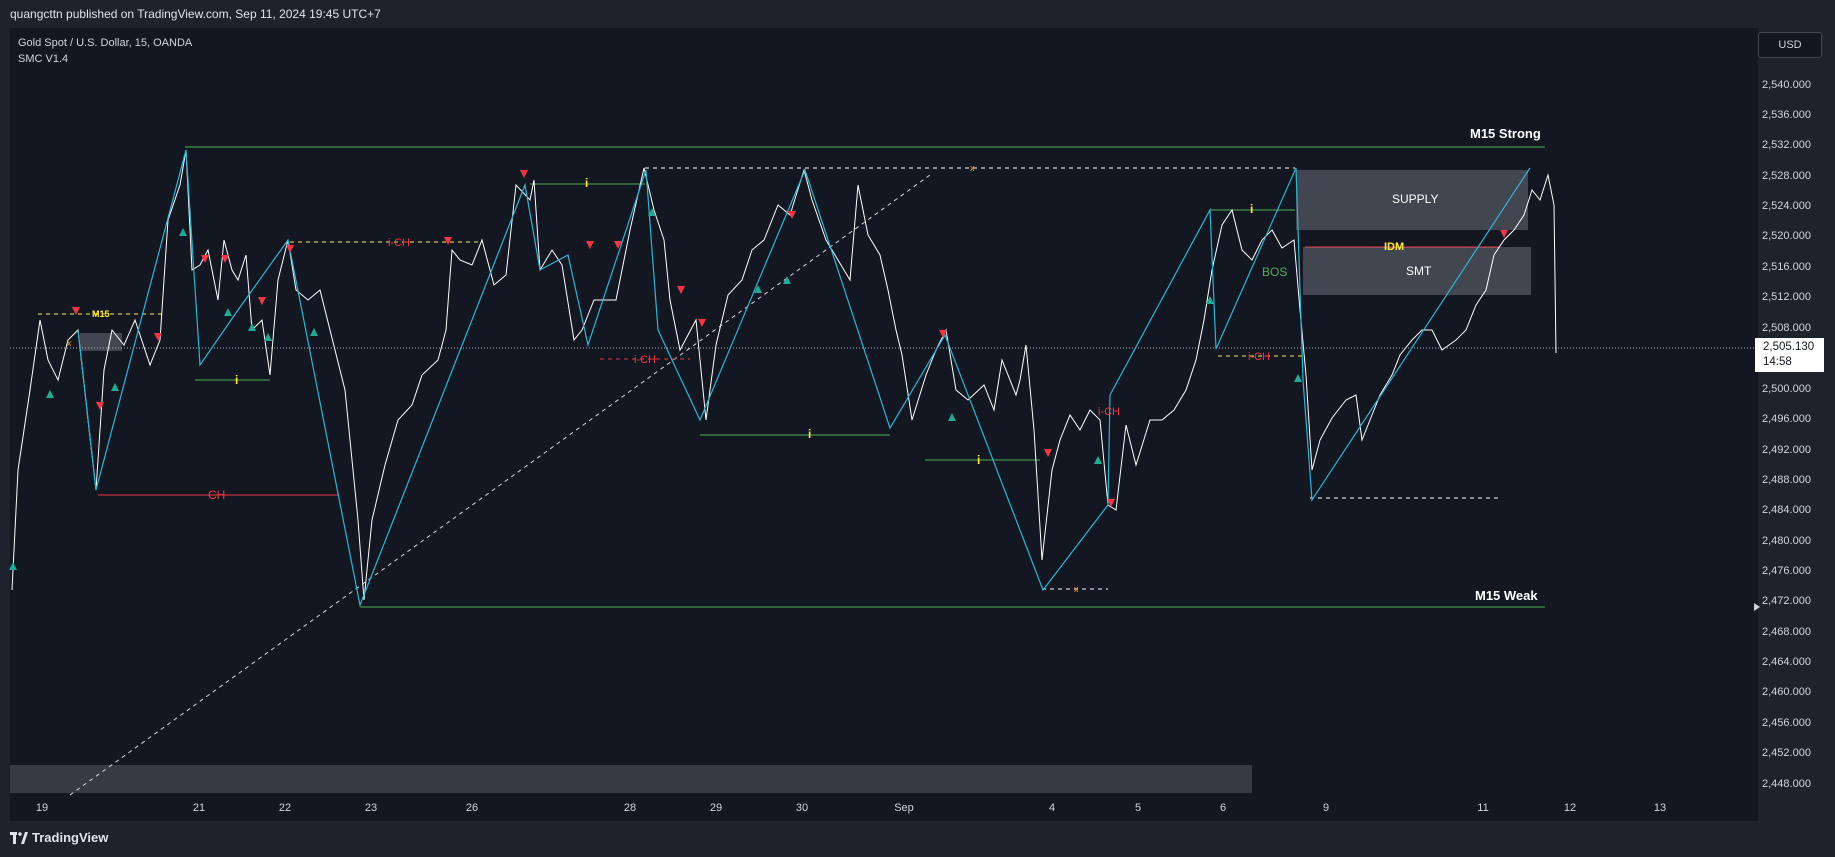  I want to click on label-strong: M15 Strong, so click(1505, 133).